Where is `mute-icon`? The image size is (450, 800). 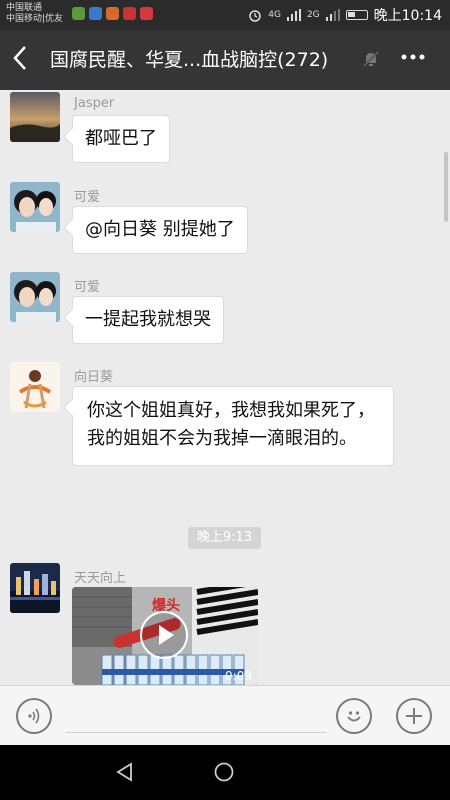
mute-icon is located at coordinates (371, 61).